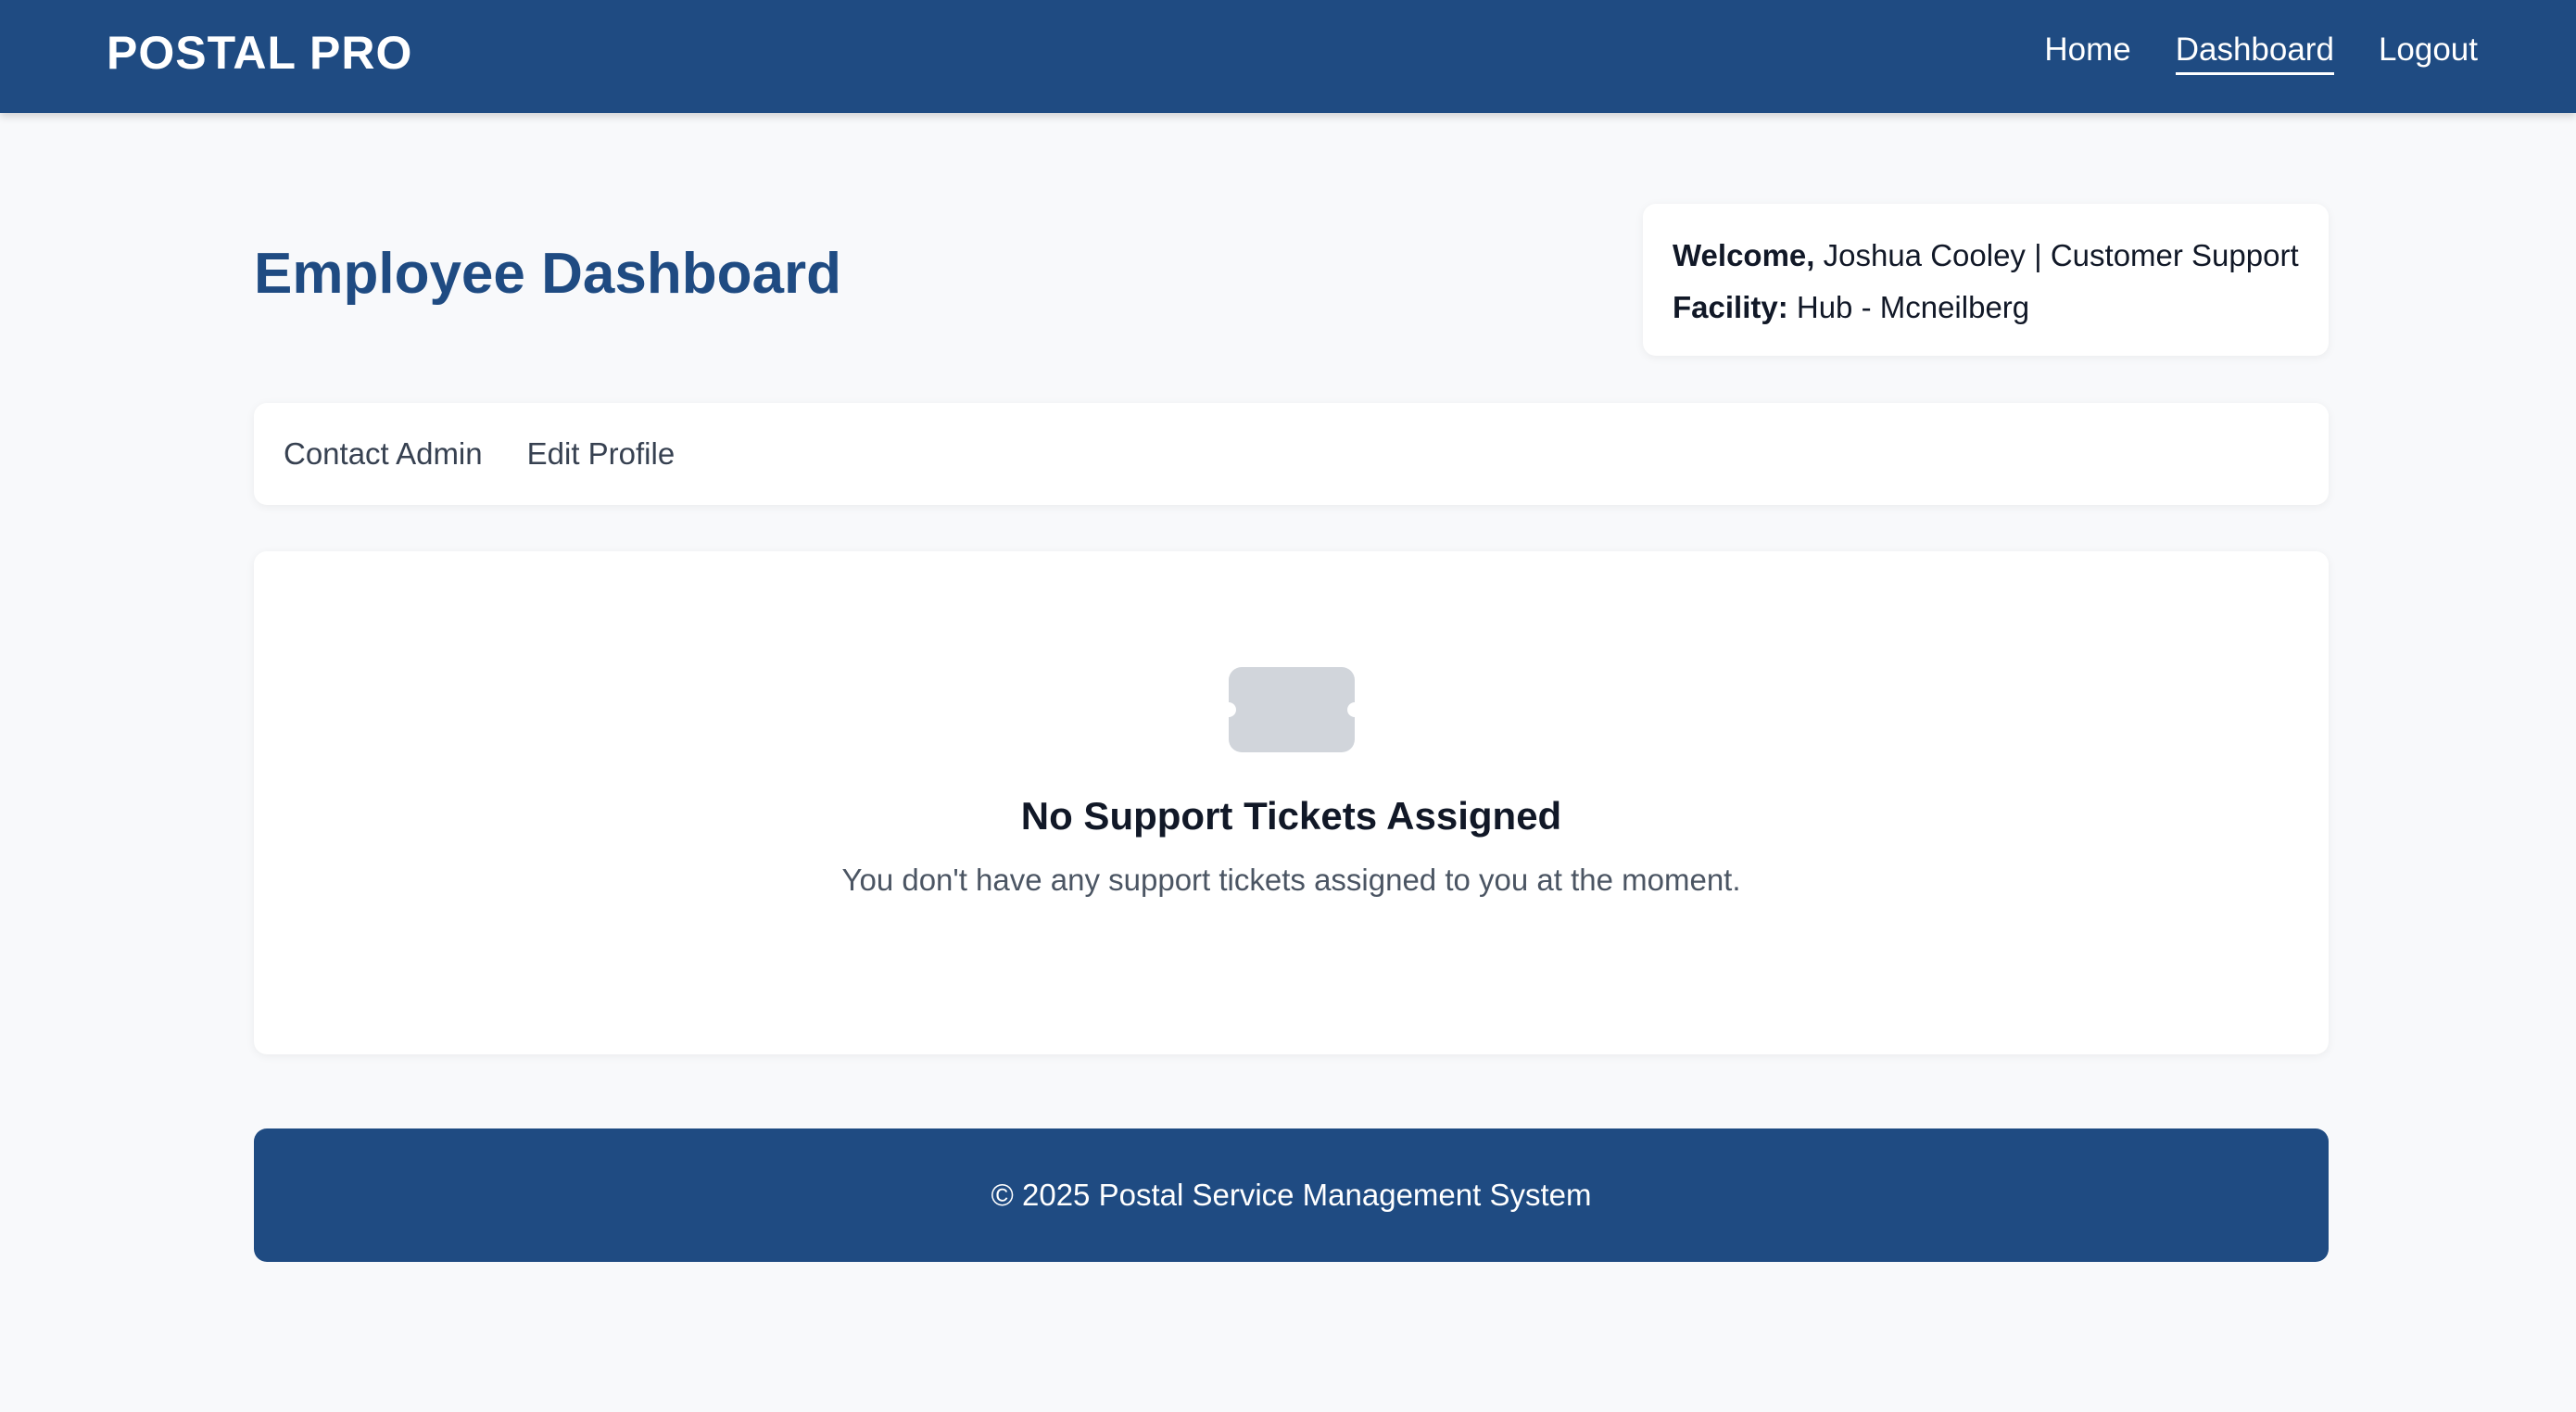  I want to click on welcome-label: Welcome,, so click(1744, 255).